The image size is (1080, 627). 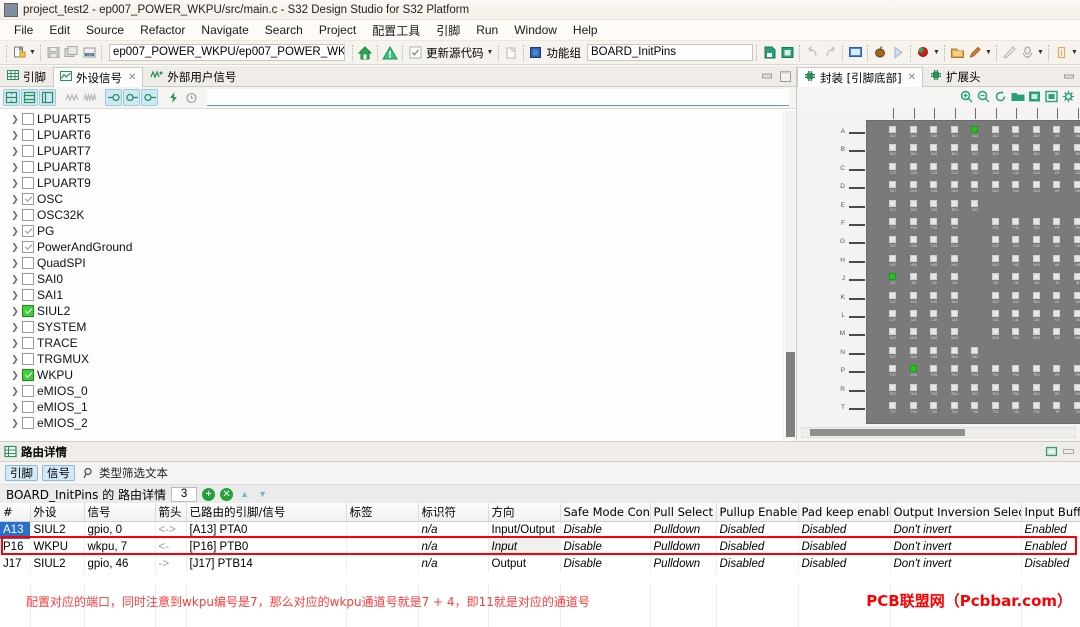 I want to click on package-ball-R9, so click(x=1056, y=387).